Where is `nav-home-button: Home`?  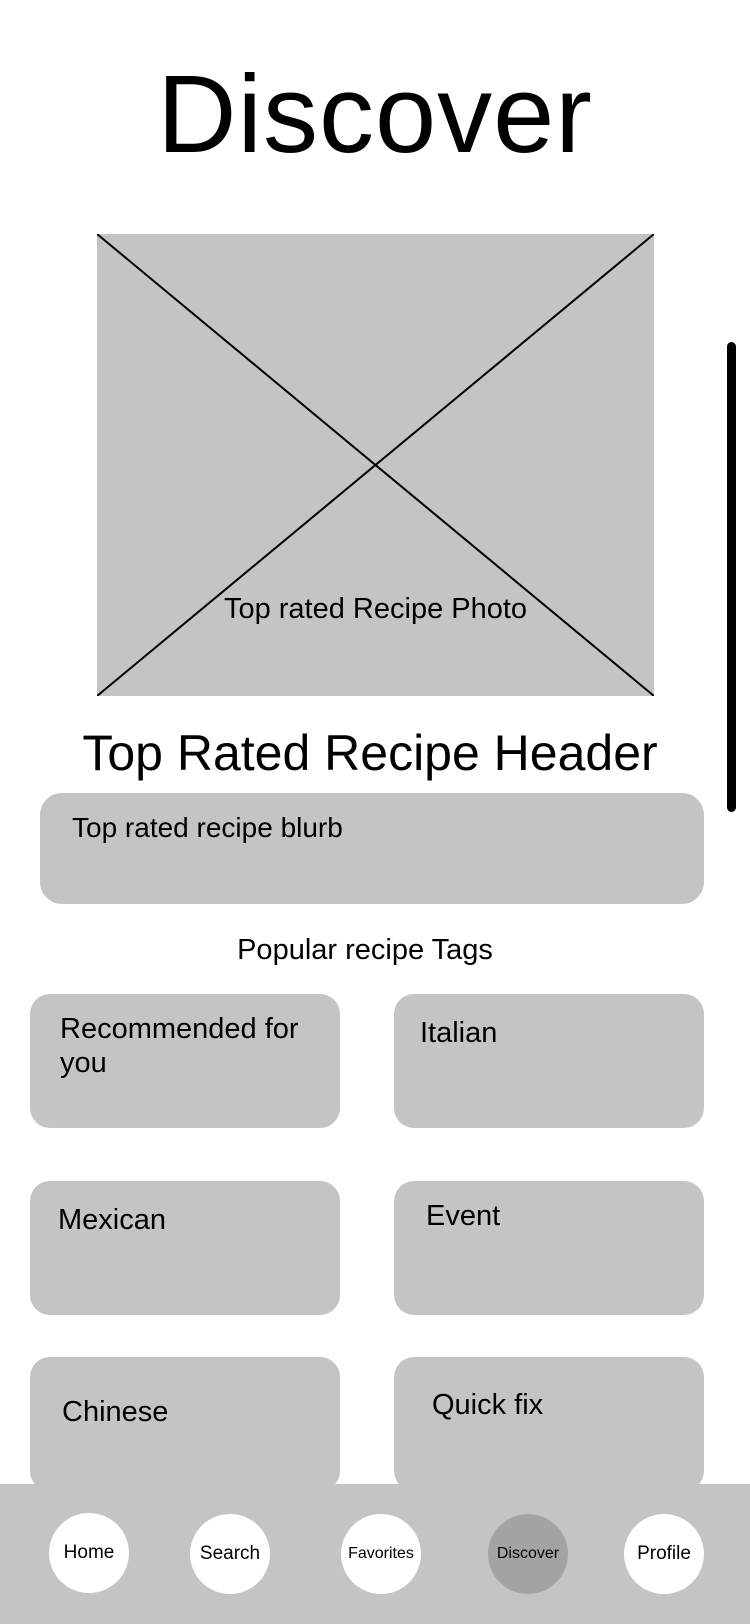
nav-home-button: Home is located at coordinates (89, 1553).